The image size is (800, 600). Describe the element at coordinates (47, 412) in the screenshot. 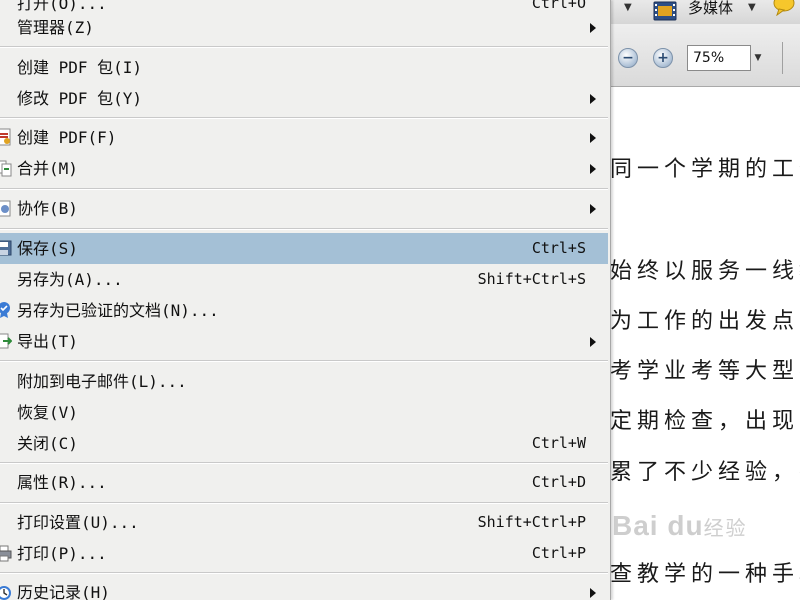

I see `menu-item-label: 恢复(V)` at that location.